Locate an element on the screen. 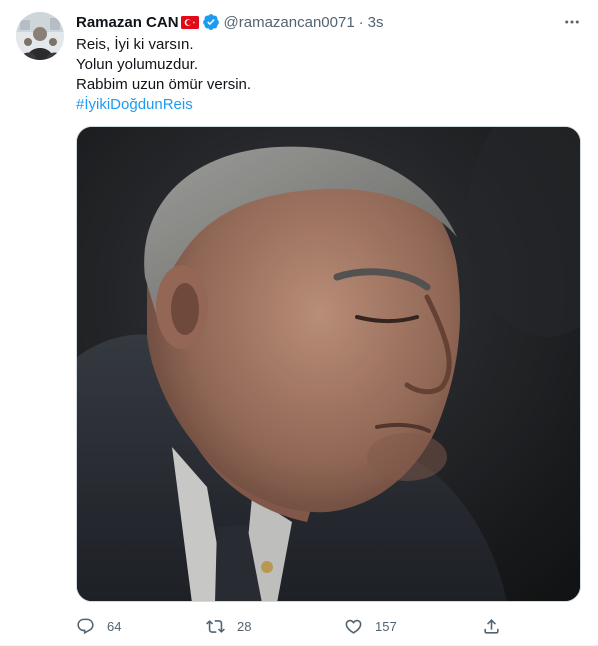 This screenshot has width=598, height=646. heart-icon is located at coordinates (353, 626).